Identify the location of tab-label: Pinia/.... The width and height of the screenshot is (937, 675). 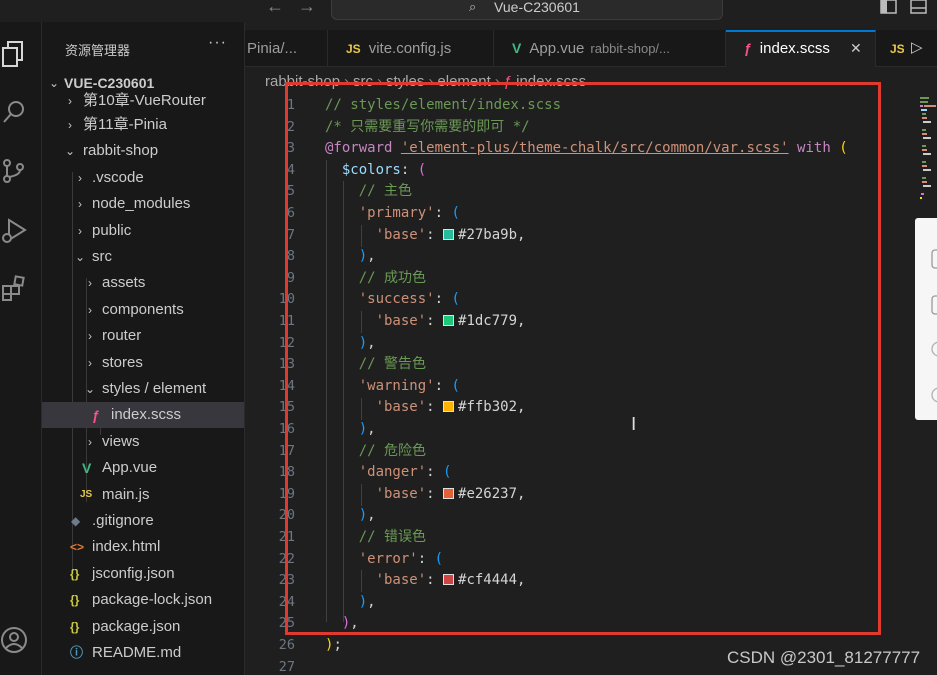
(272, 48).